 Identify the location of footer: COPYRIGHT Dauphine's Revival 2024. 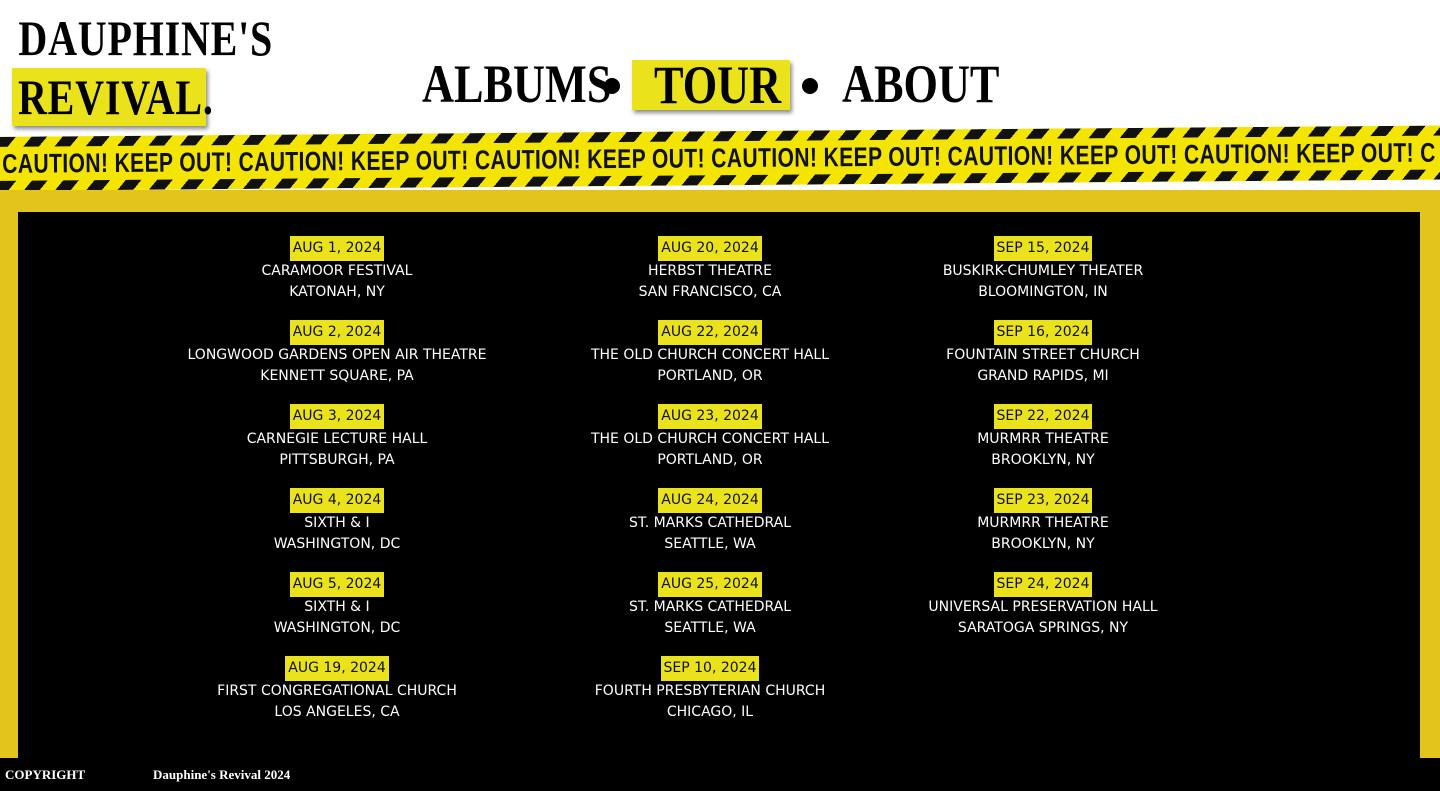
(720, 774).